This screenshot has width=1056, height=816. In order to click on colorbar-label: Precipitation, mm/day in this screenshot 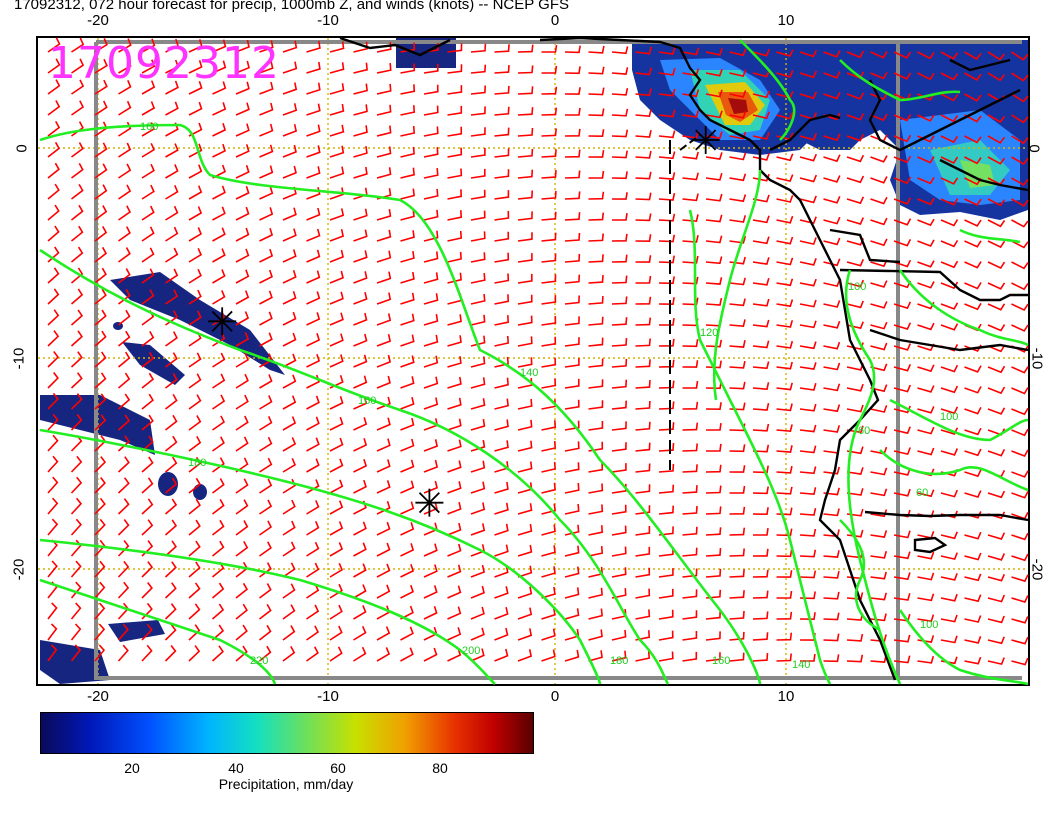, I will do `click(286, 784)`.